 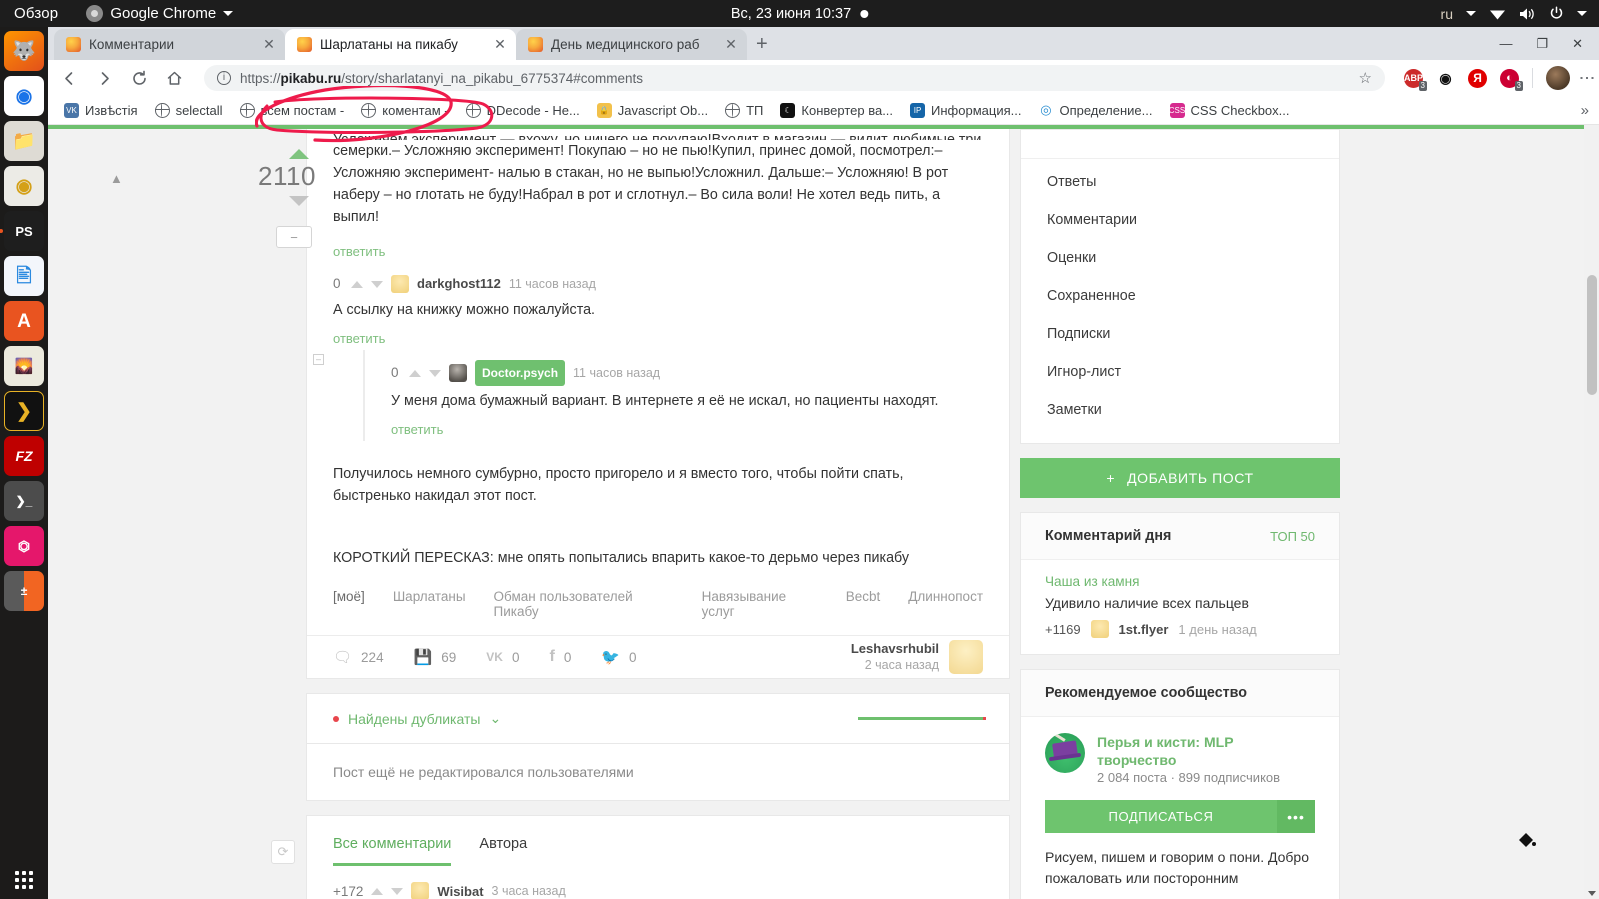 I want to click on show-applications-button, so click(x=24, y=880).